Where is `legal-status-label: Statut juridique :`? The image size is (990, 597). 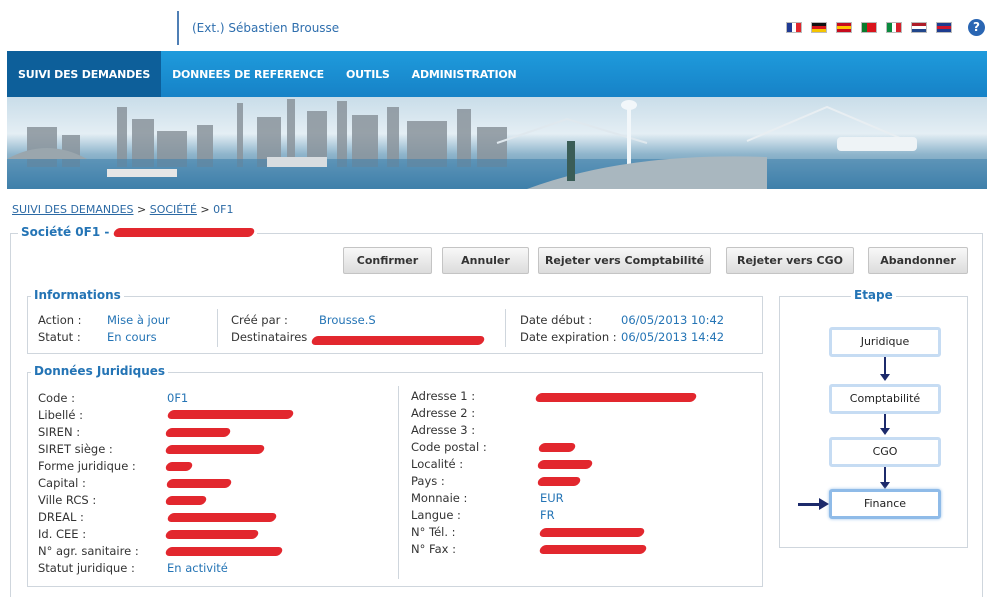
legal-status-label: Statut juridique : is located at coordinates (86, 568).